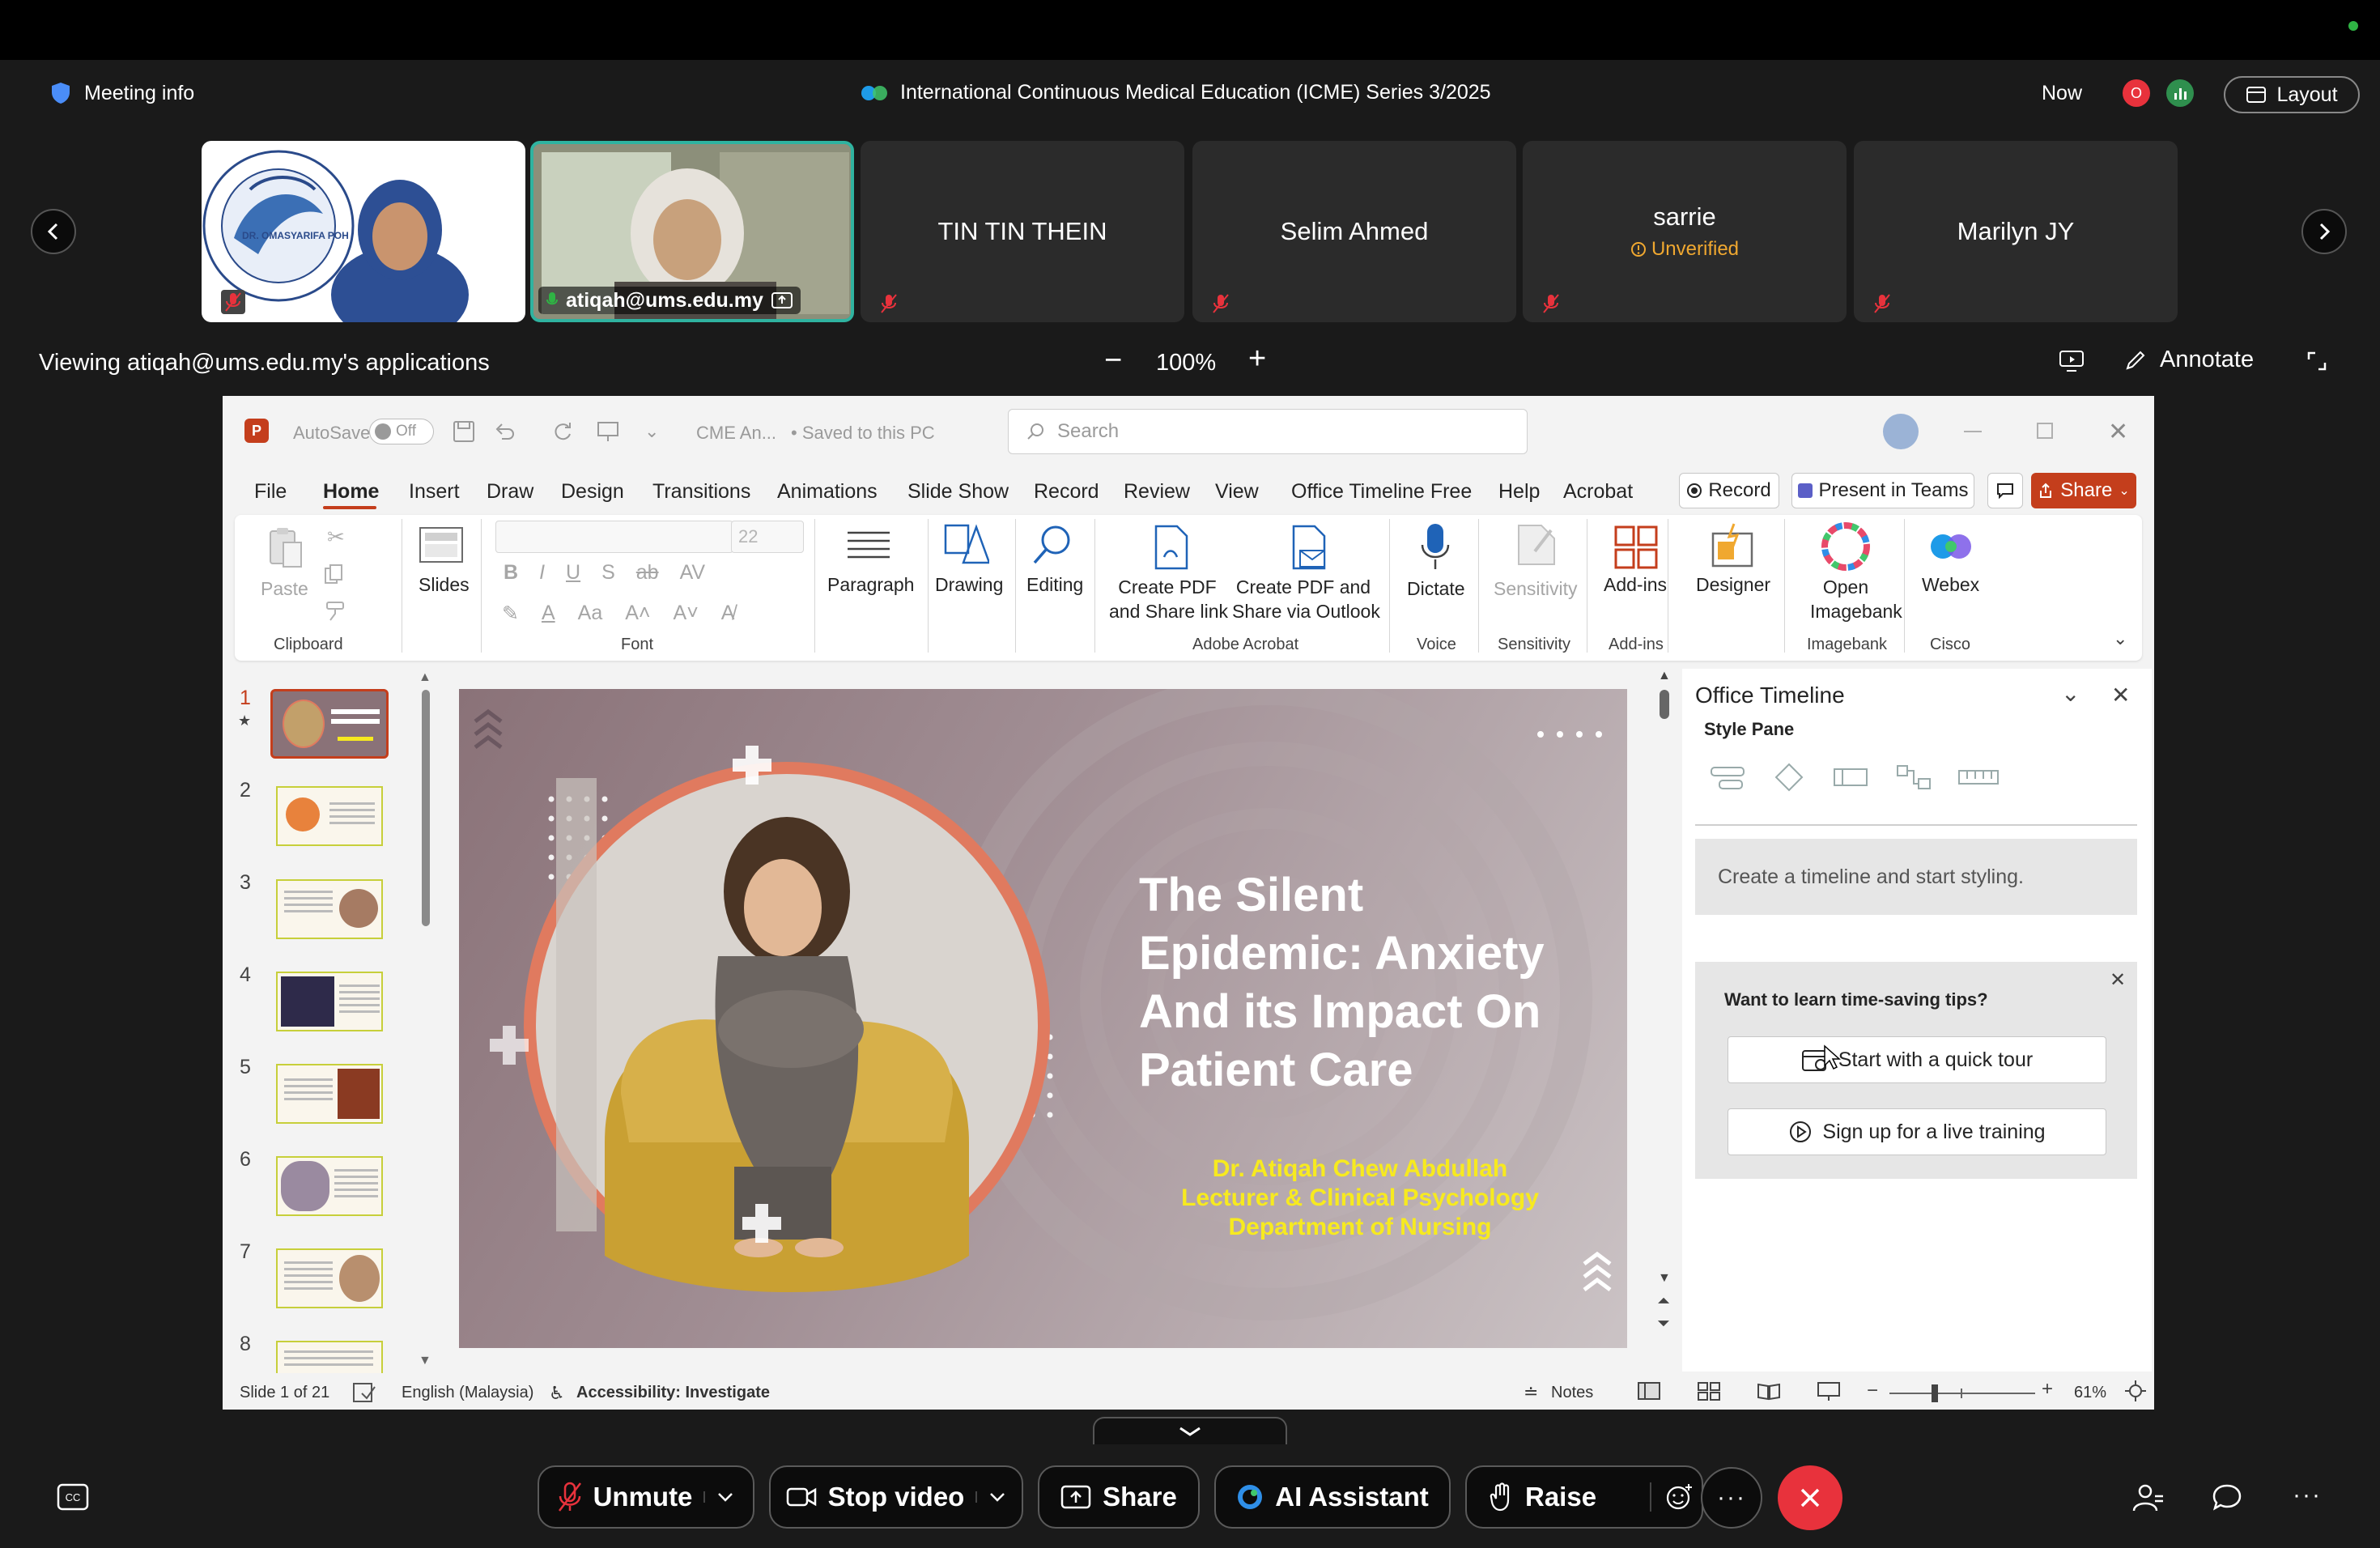 The image size is (2380, 1548). Describe the element at coordinates (2083, 491) in the screenshot. I see `share-button: Share ⌄` at that location.